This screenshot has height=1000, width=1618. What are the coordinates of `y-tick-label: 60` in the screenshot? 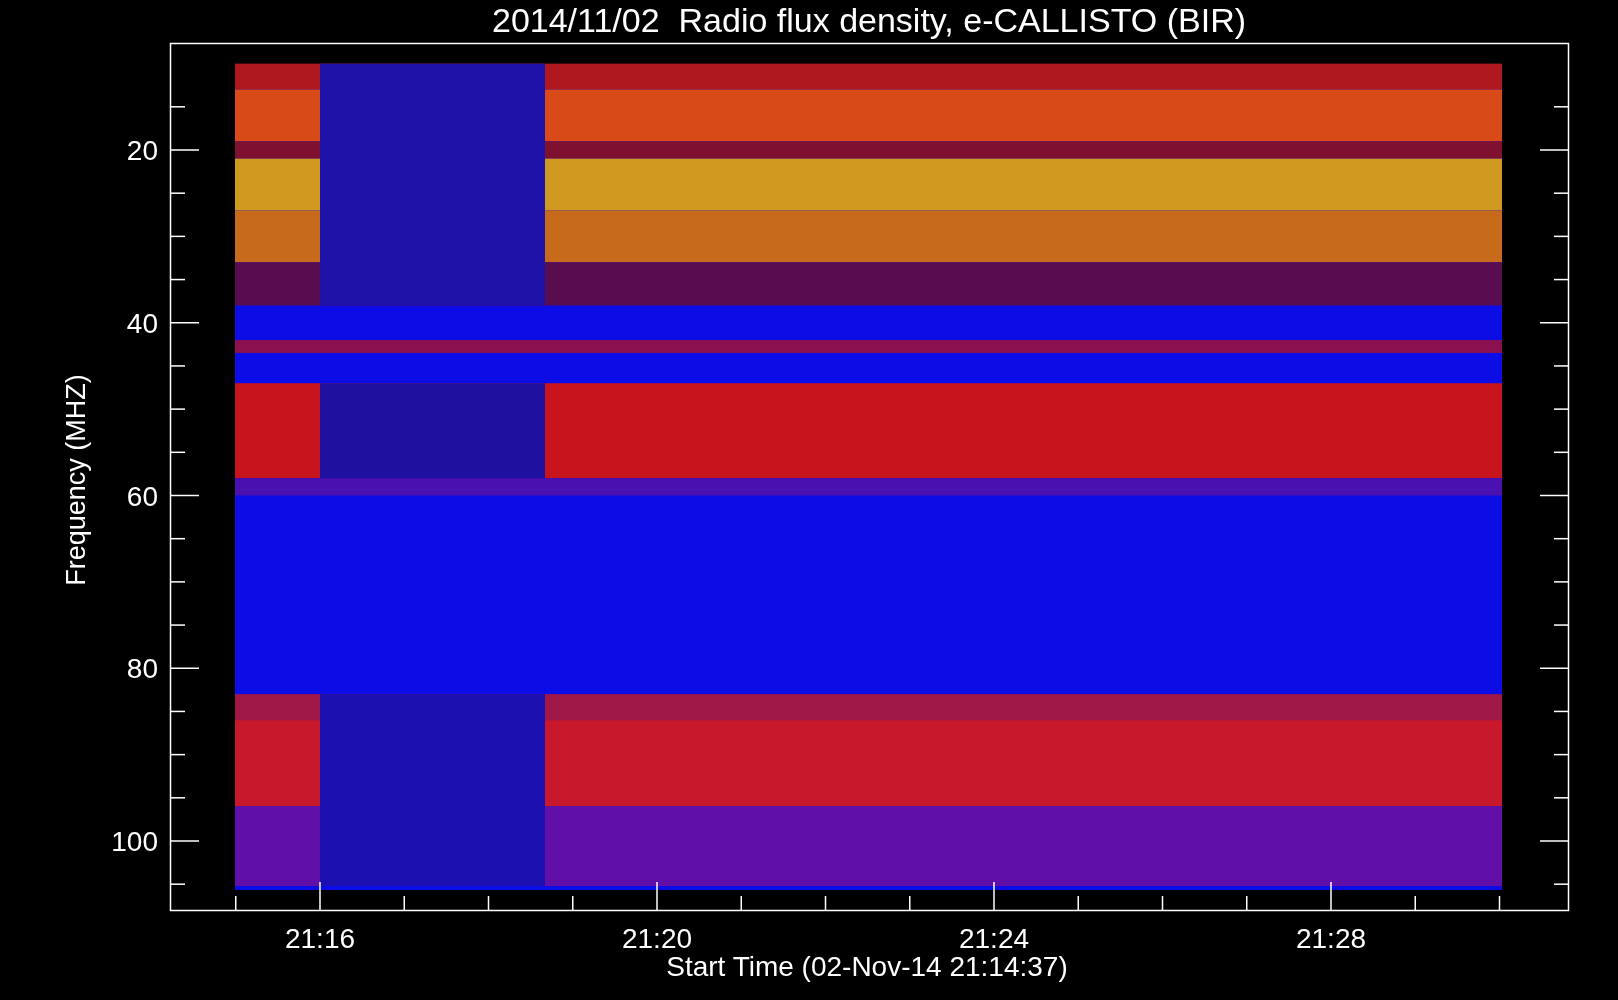 It's located at (142, 496).